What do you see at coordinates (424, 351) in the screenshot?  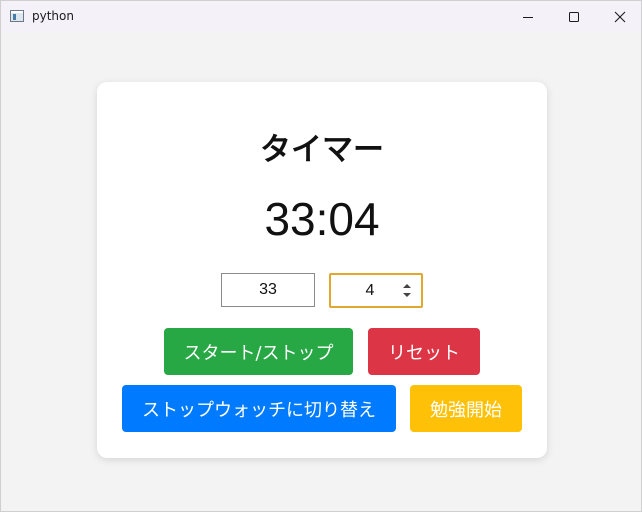 I see `reset-button: リセット` at bounding box center [424, 351].